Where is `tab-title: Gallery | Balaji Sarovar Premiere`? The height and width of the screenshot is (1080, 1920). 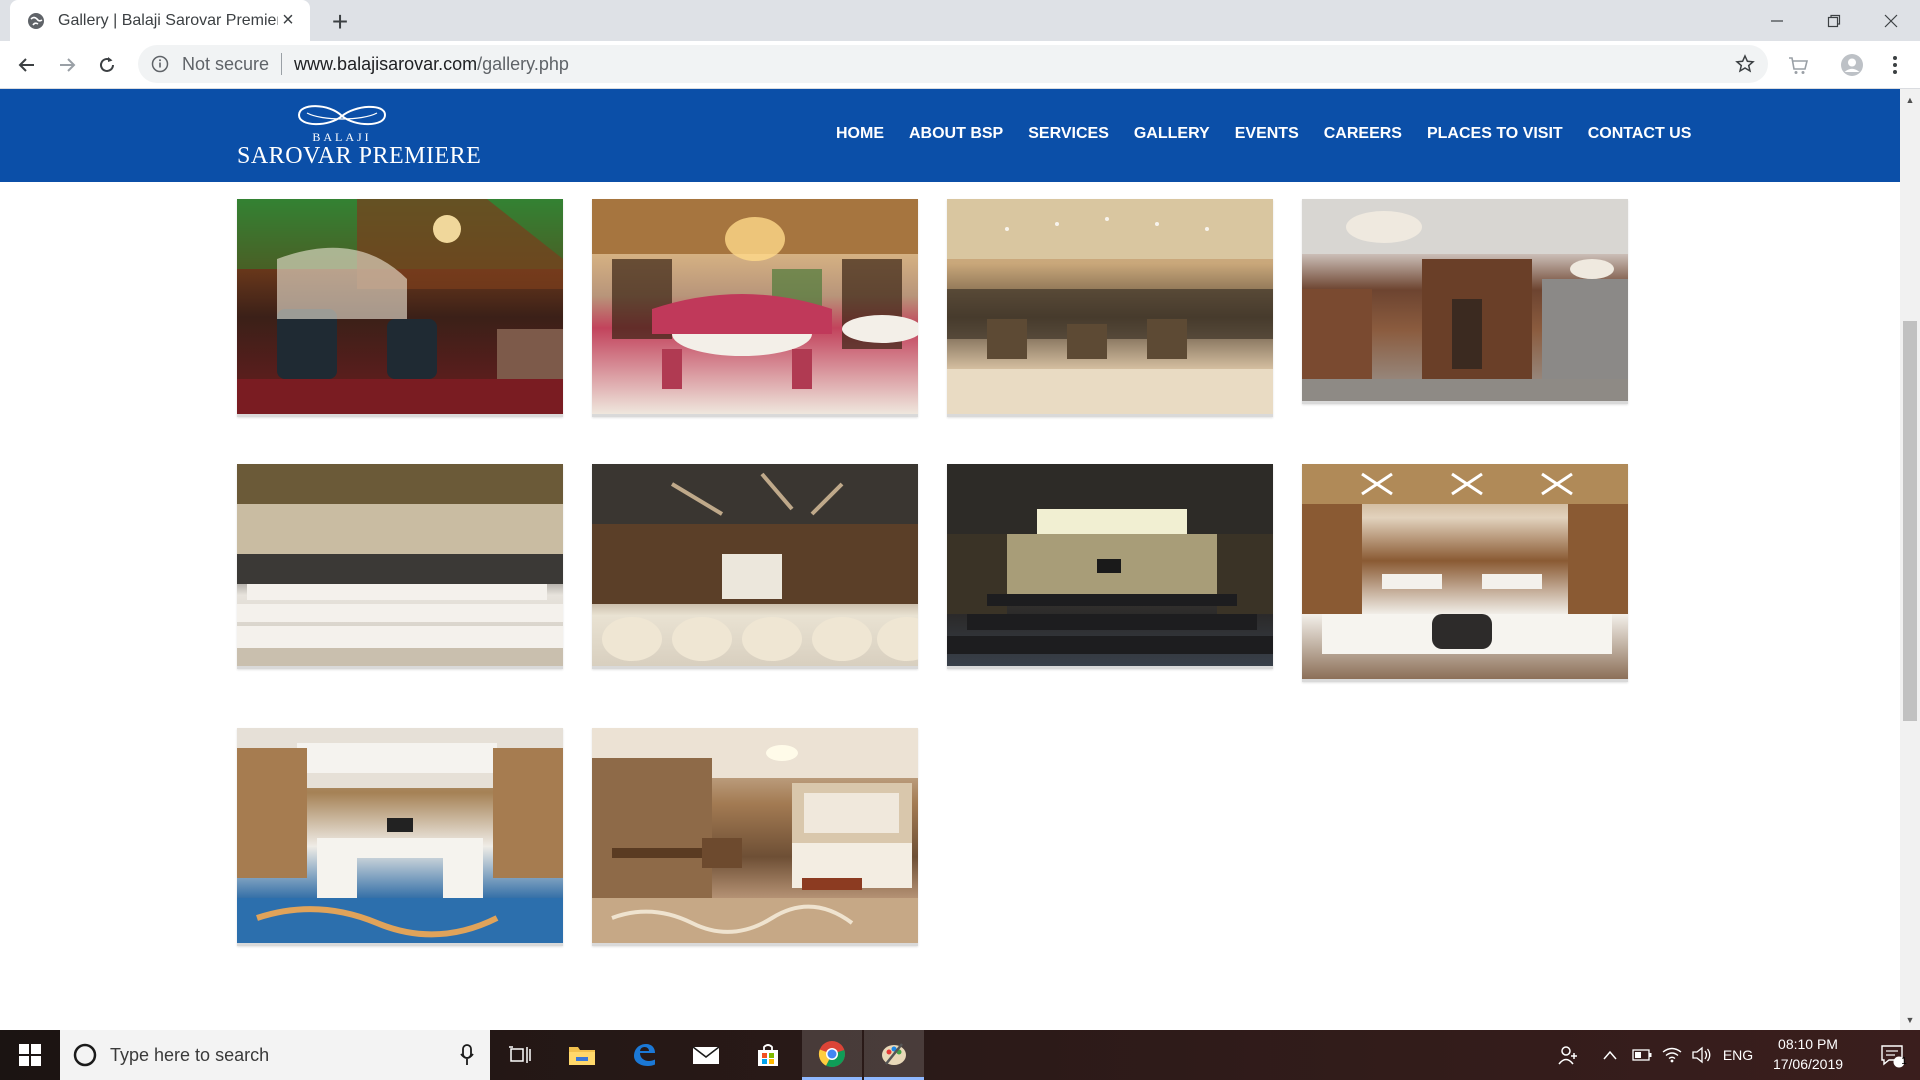
tab-title: Gallery | Balaji Sarovar Premiere is located at coordinates (168, 20).